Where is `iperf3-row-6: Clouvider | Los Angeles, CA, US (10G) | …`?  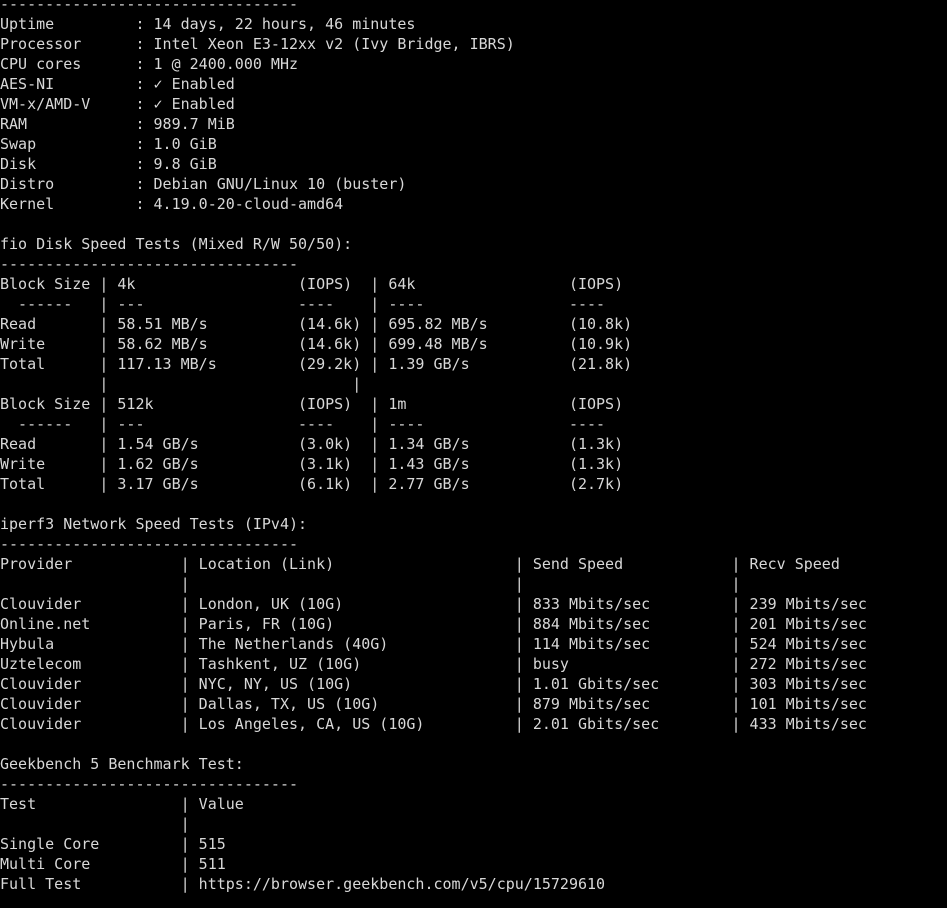
iperf3-row-6: Clouvider | Los Angeles, CA, US (10G) | … is located at coordinates (433, 724).